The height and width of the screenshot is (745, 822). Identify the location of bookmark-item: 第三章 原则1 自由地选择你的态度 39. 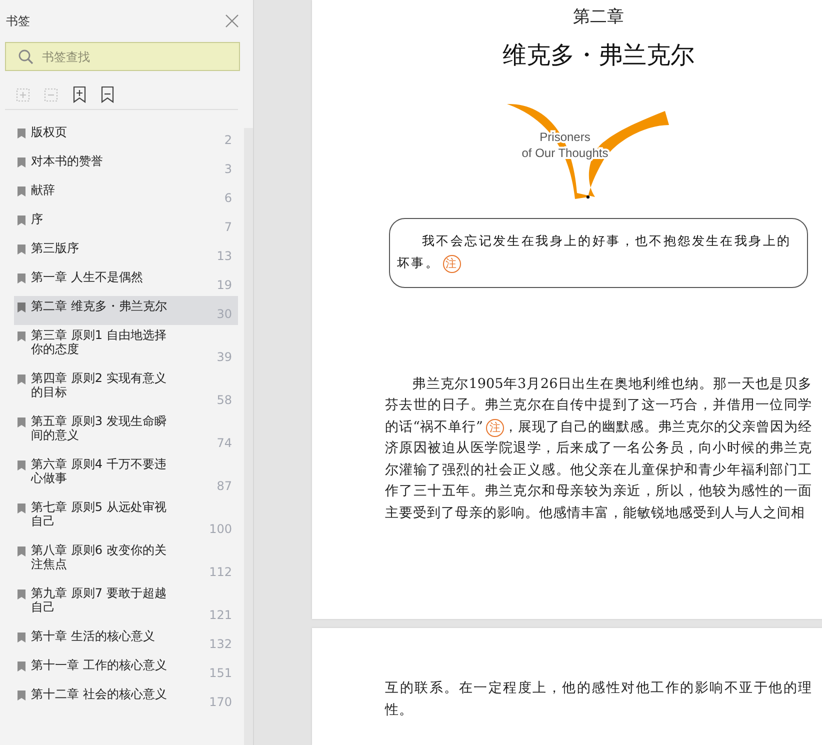
(126, 346).